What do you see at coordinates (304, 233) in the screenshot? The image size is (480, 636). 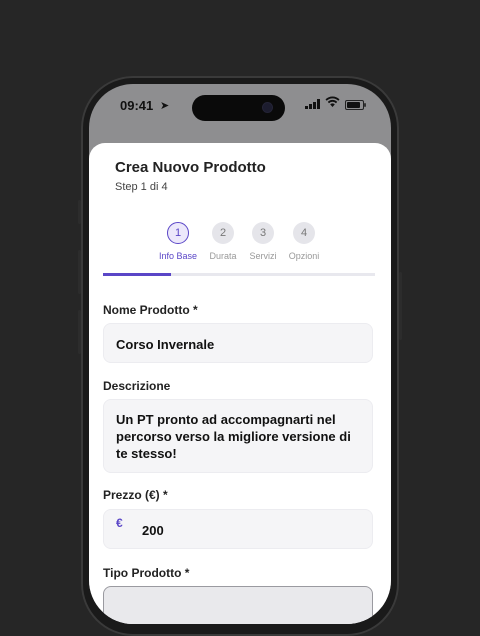 I see `step-number: 4` at bounding box center [304, 233].